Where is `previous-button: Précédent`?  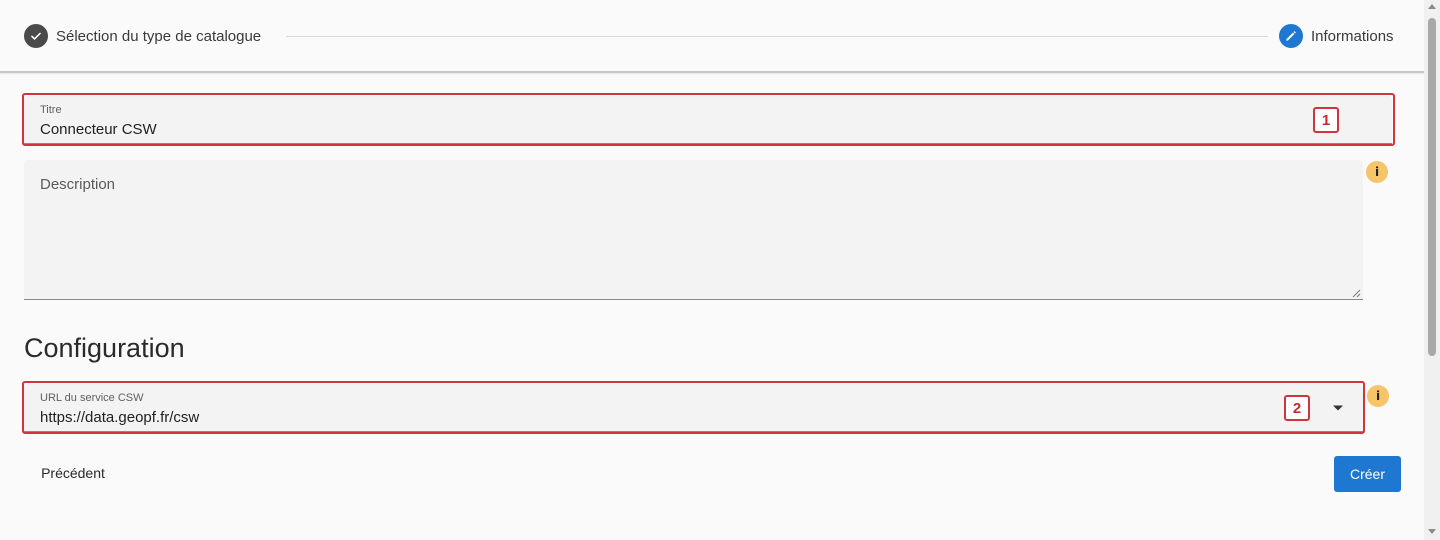 previous-button: Précédent is located at coordinates (73, 473).